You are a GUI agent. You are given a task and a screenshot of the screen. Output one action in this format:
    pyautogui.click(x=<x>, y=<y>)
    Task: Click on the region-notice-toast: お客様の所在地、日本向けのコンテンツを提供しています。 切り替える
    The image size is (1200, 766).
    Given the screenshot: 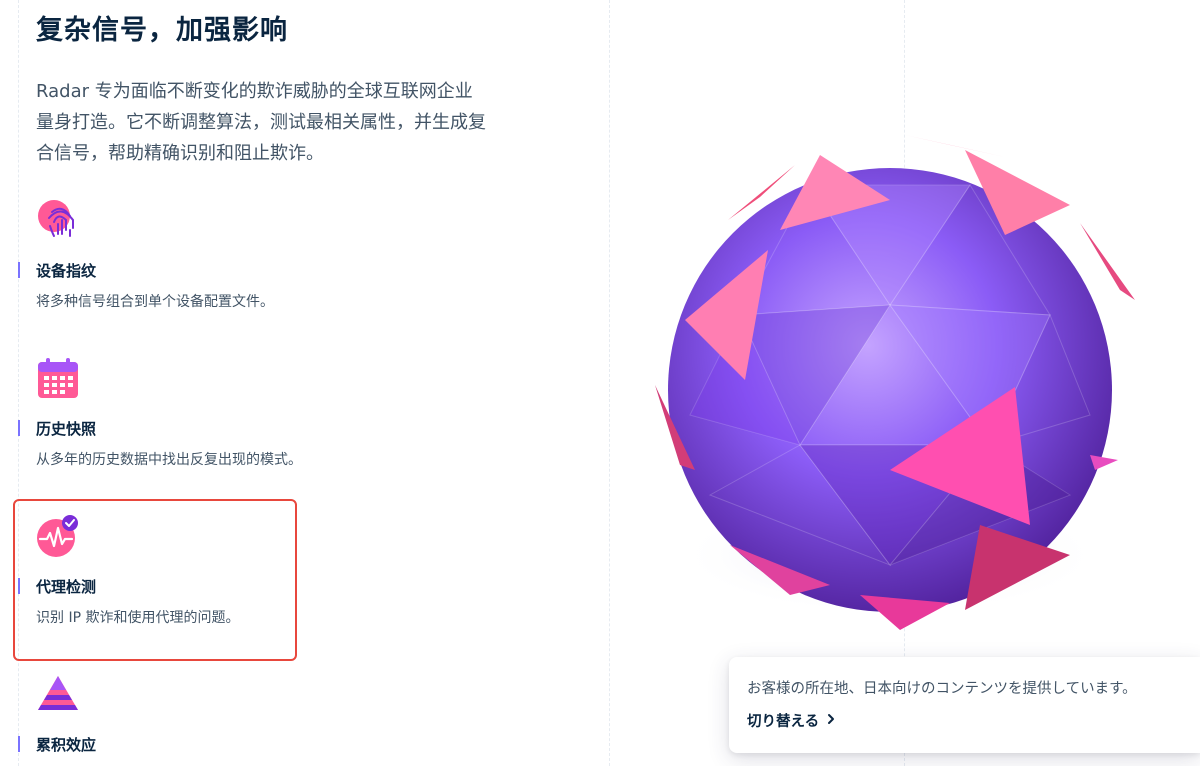 What is the action you would take?
    pyautogui.click(x=964, y=705)
    